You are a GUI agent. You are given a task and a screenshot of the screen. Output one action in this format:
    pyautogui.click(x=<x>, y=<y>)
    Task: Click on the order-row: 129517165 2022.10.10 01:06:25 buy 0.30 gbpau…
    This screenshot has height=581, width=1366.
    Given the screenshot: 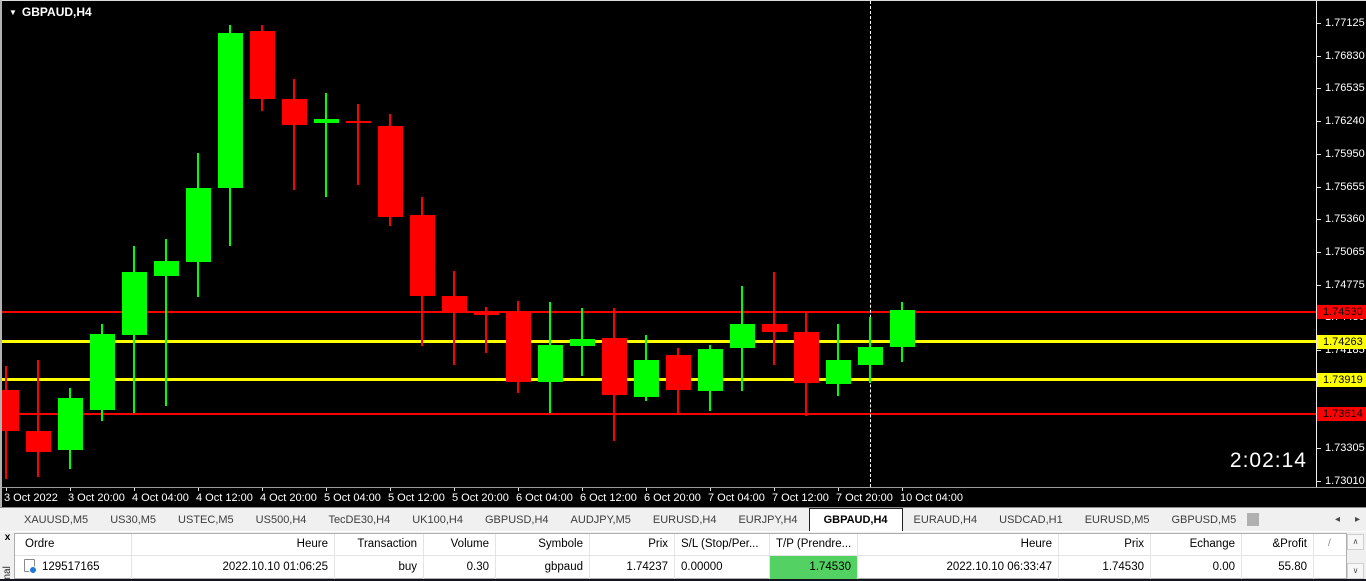 What is the action you would take?
    pyautogui.click(x=680, y=567)
    